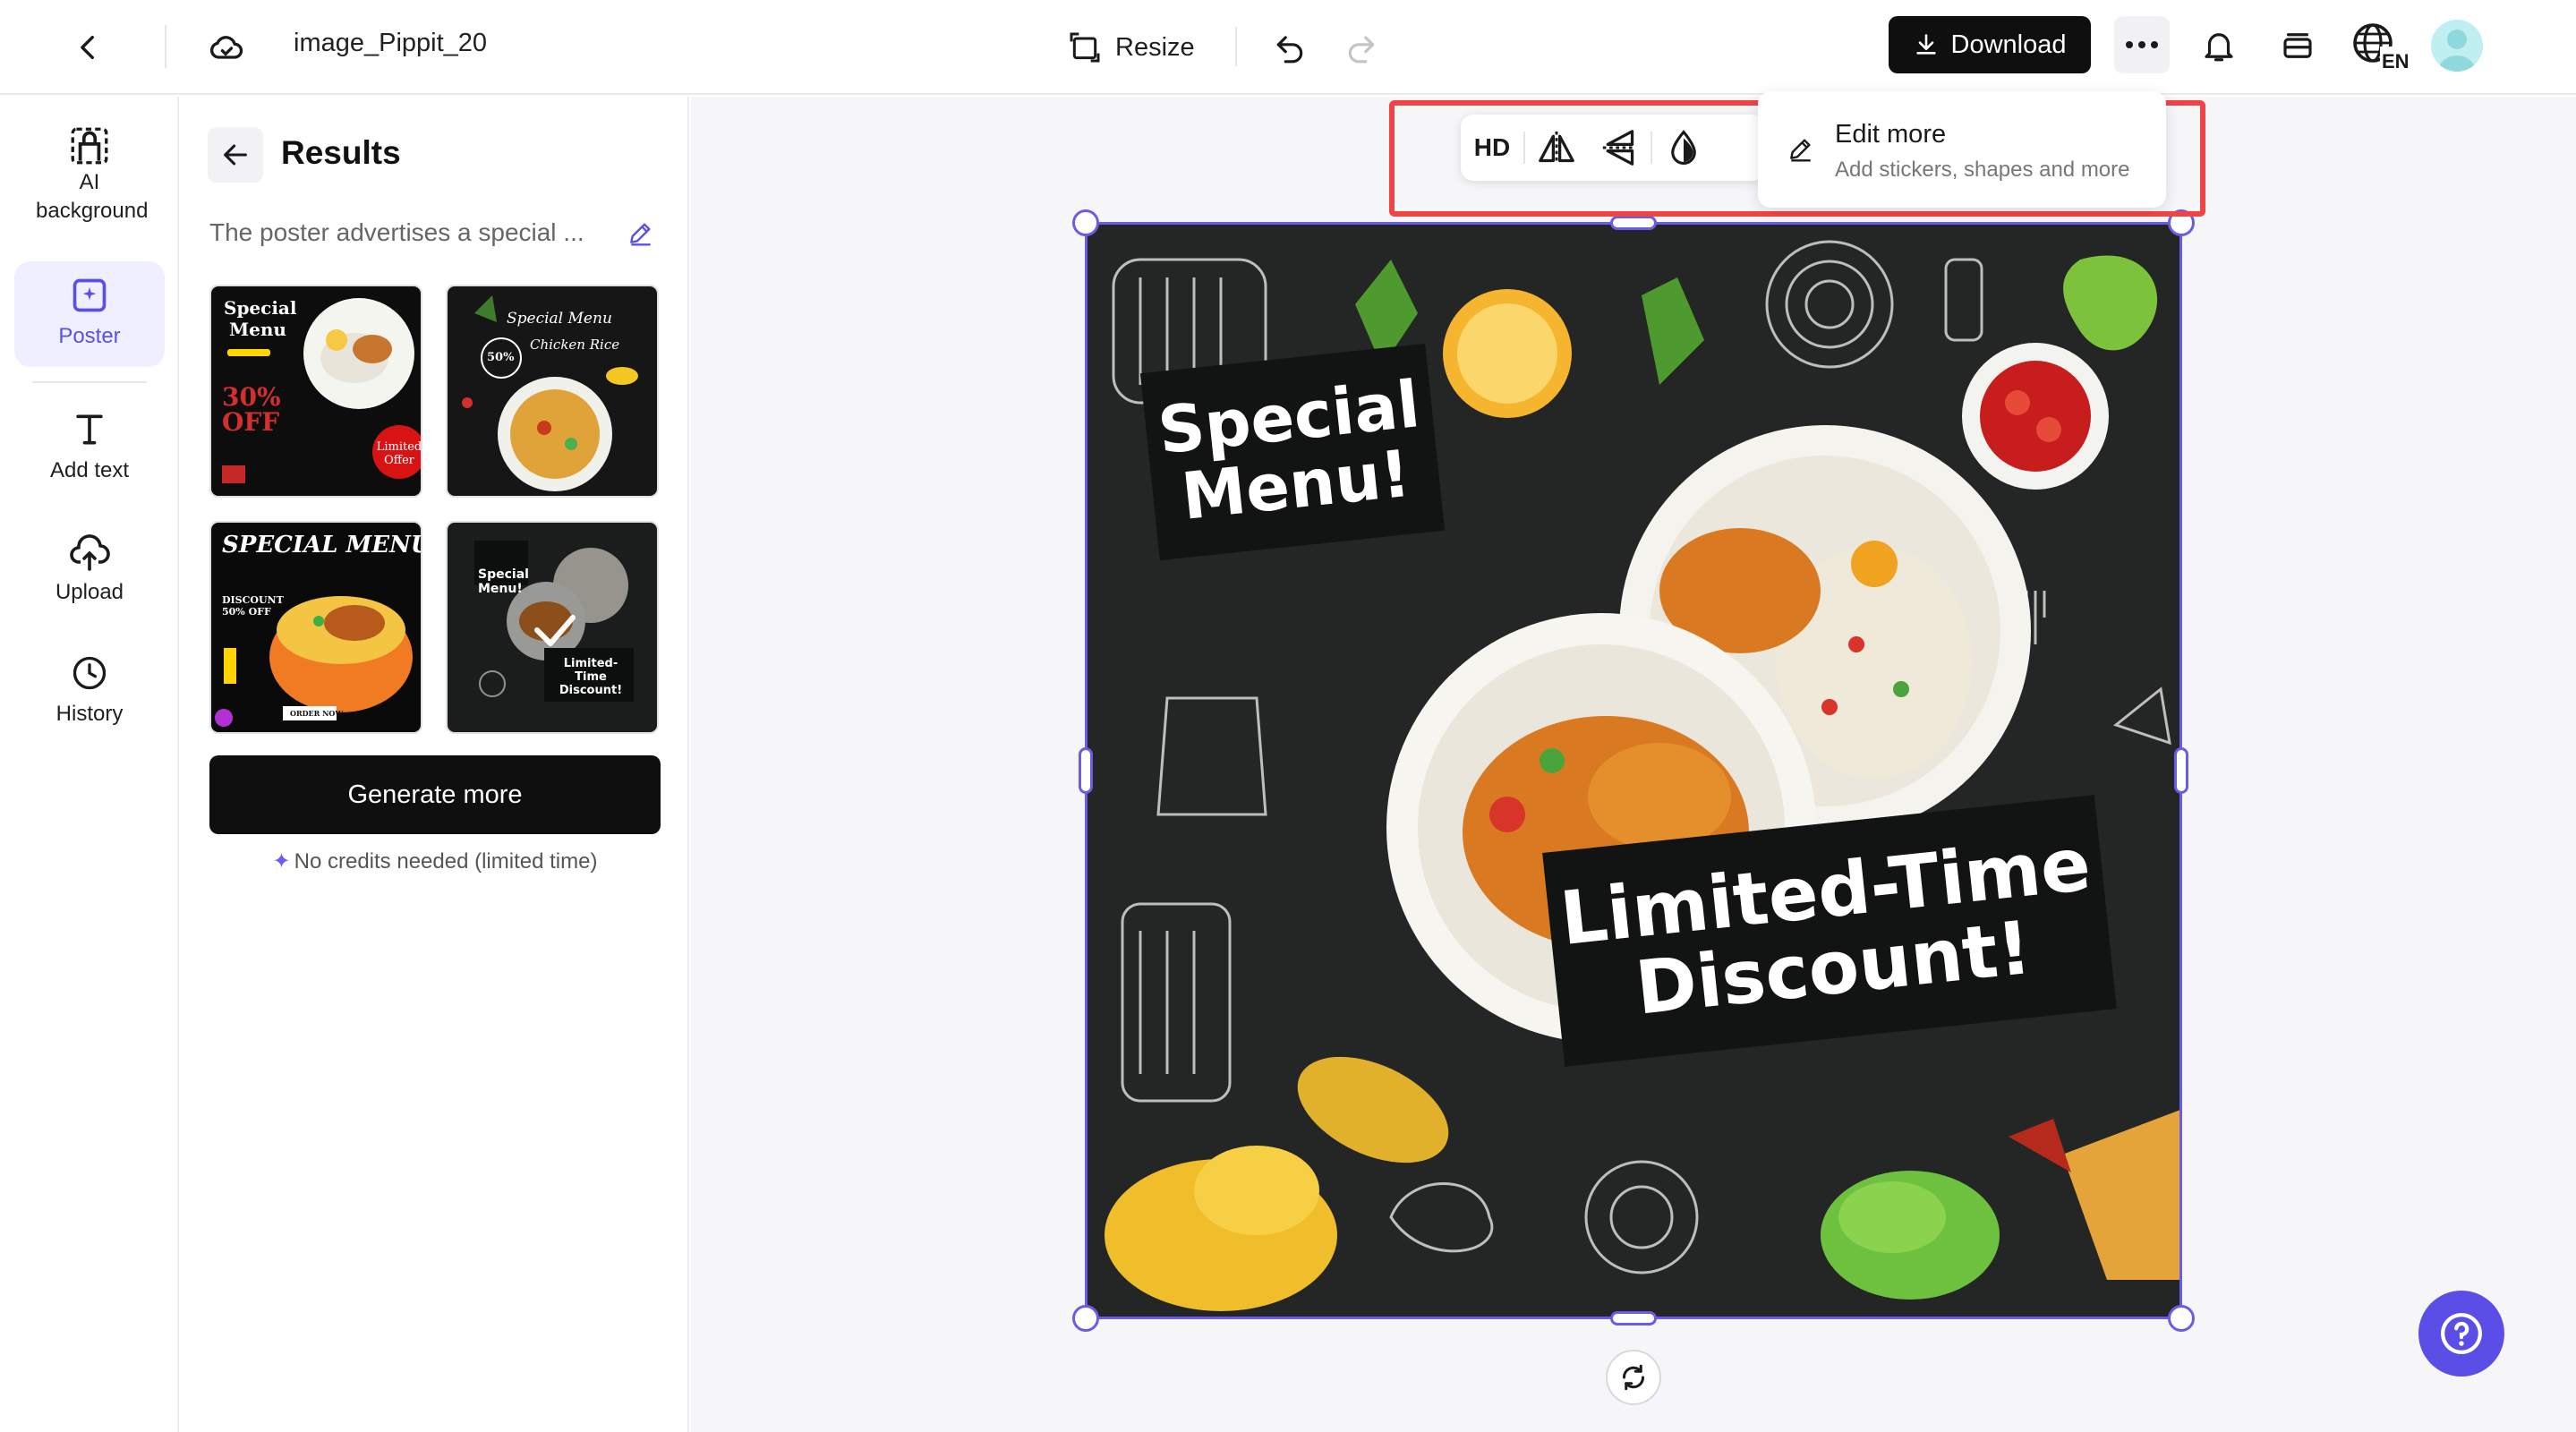 Image resolution: width=2576 pixels, height=1432 pixels. Describe the element at coordinates (1633, 223) in the screenshot. I see `resize-handle-top` at that location.